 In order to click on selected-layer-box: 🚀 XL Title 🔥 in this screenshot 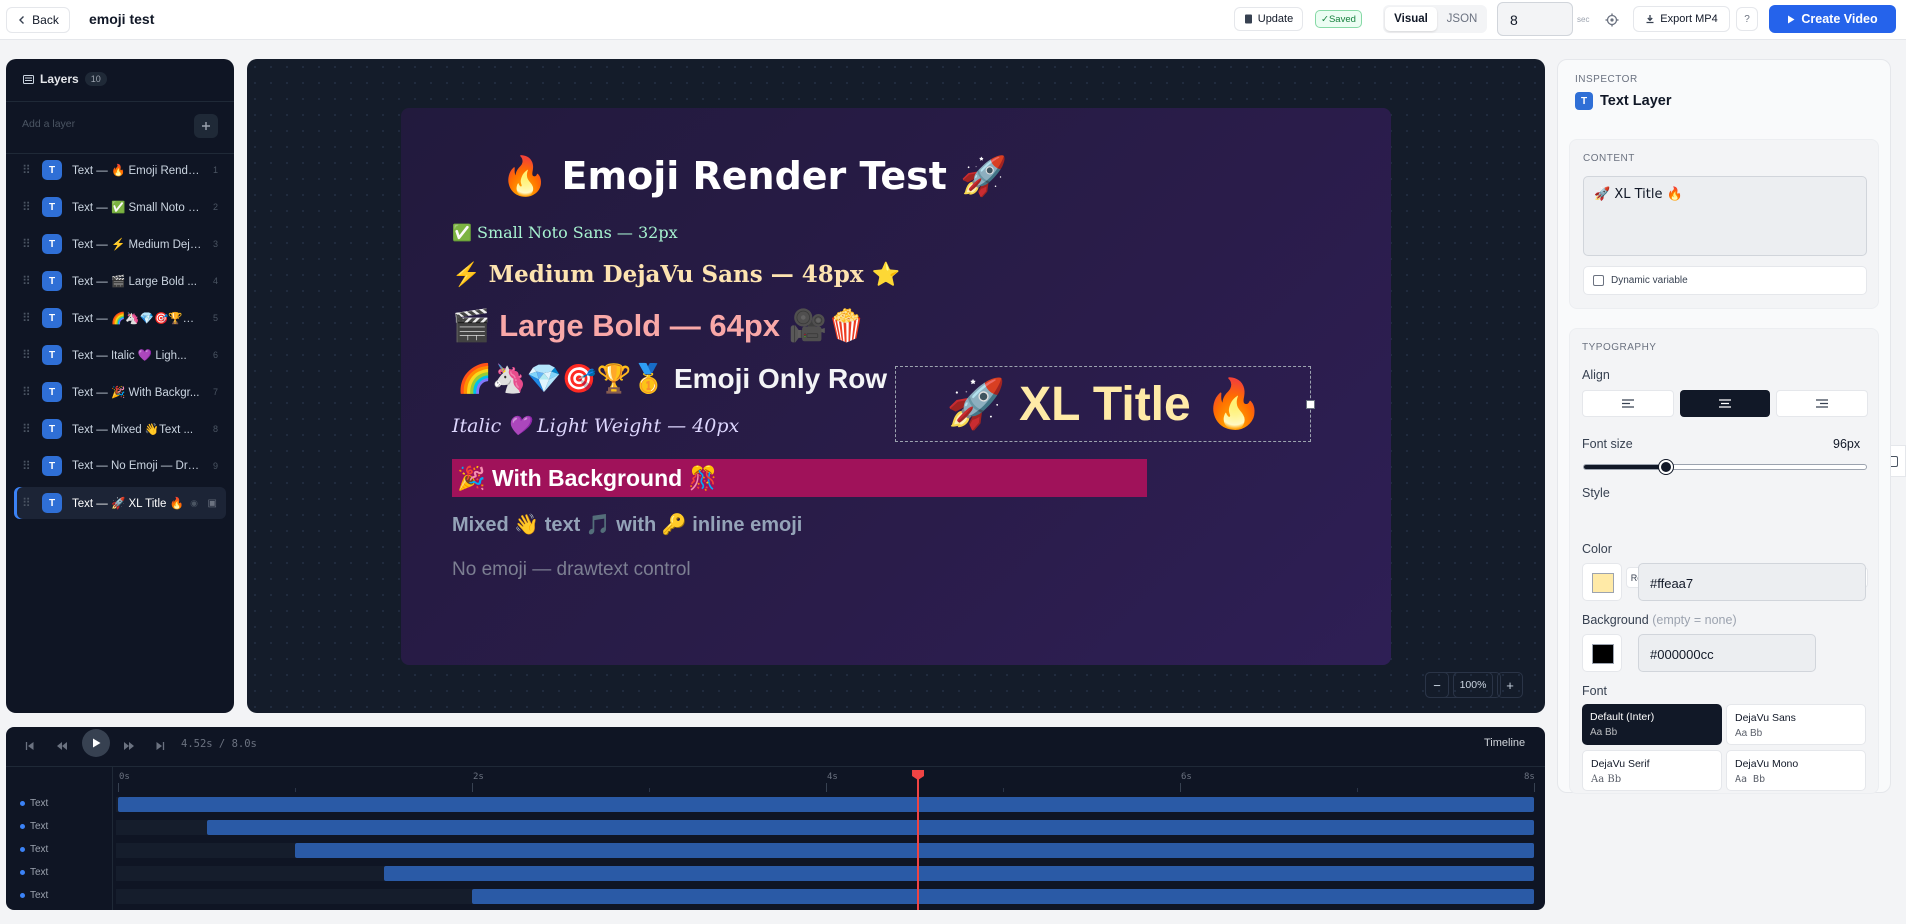, I will do `click(1105, 404)`.